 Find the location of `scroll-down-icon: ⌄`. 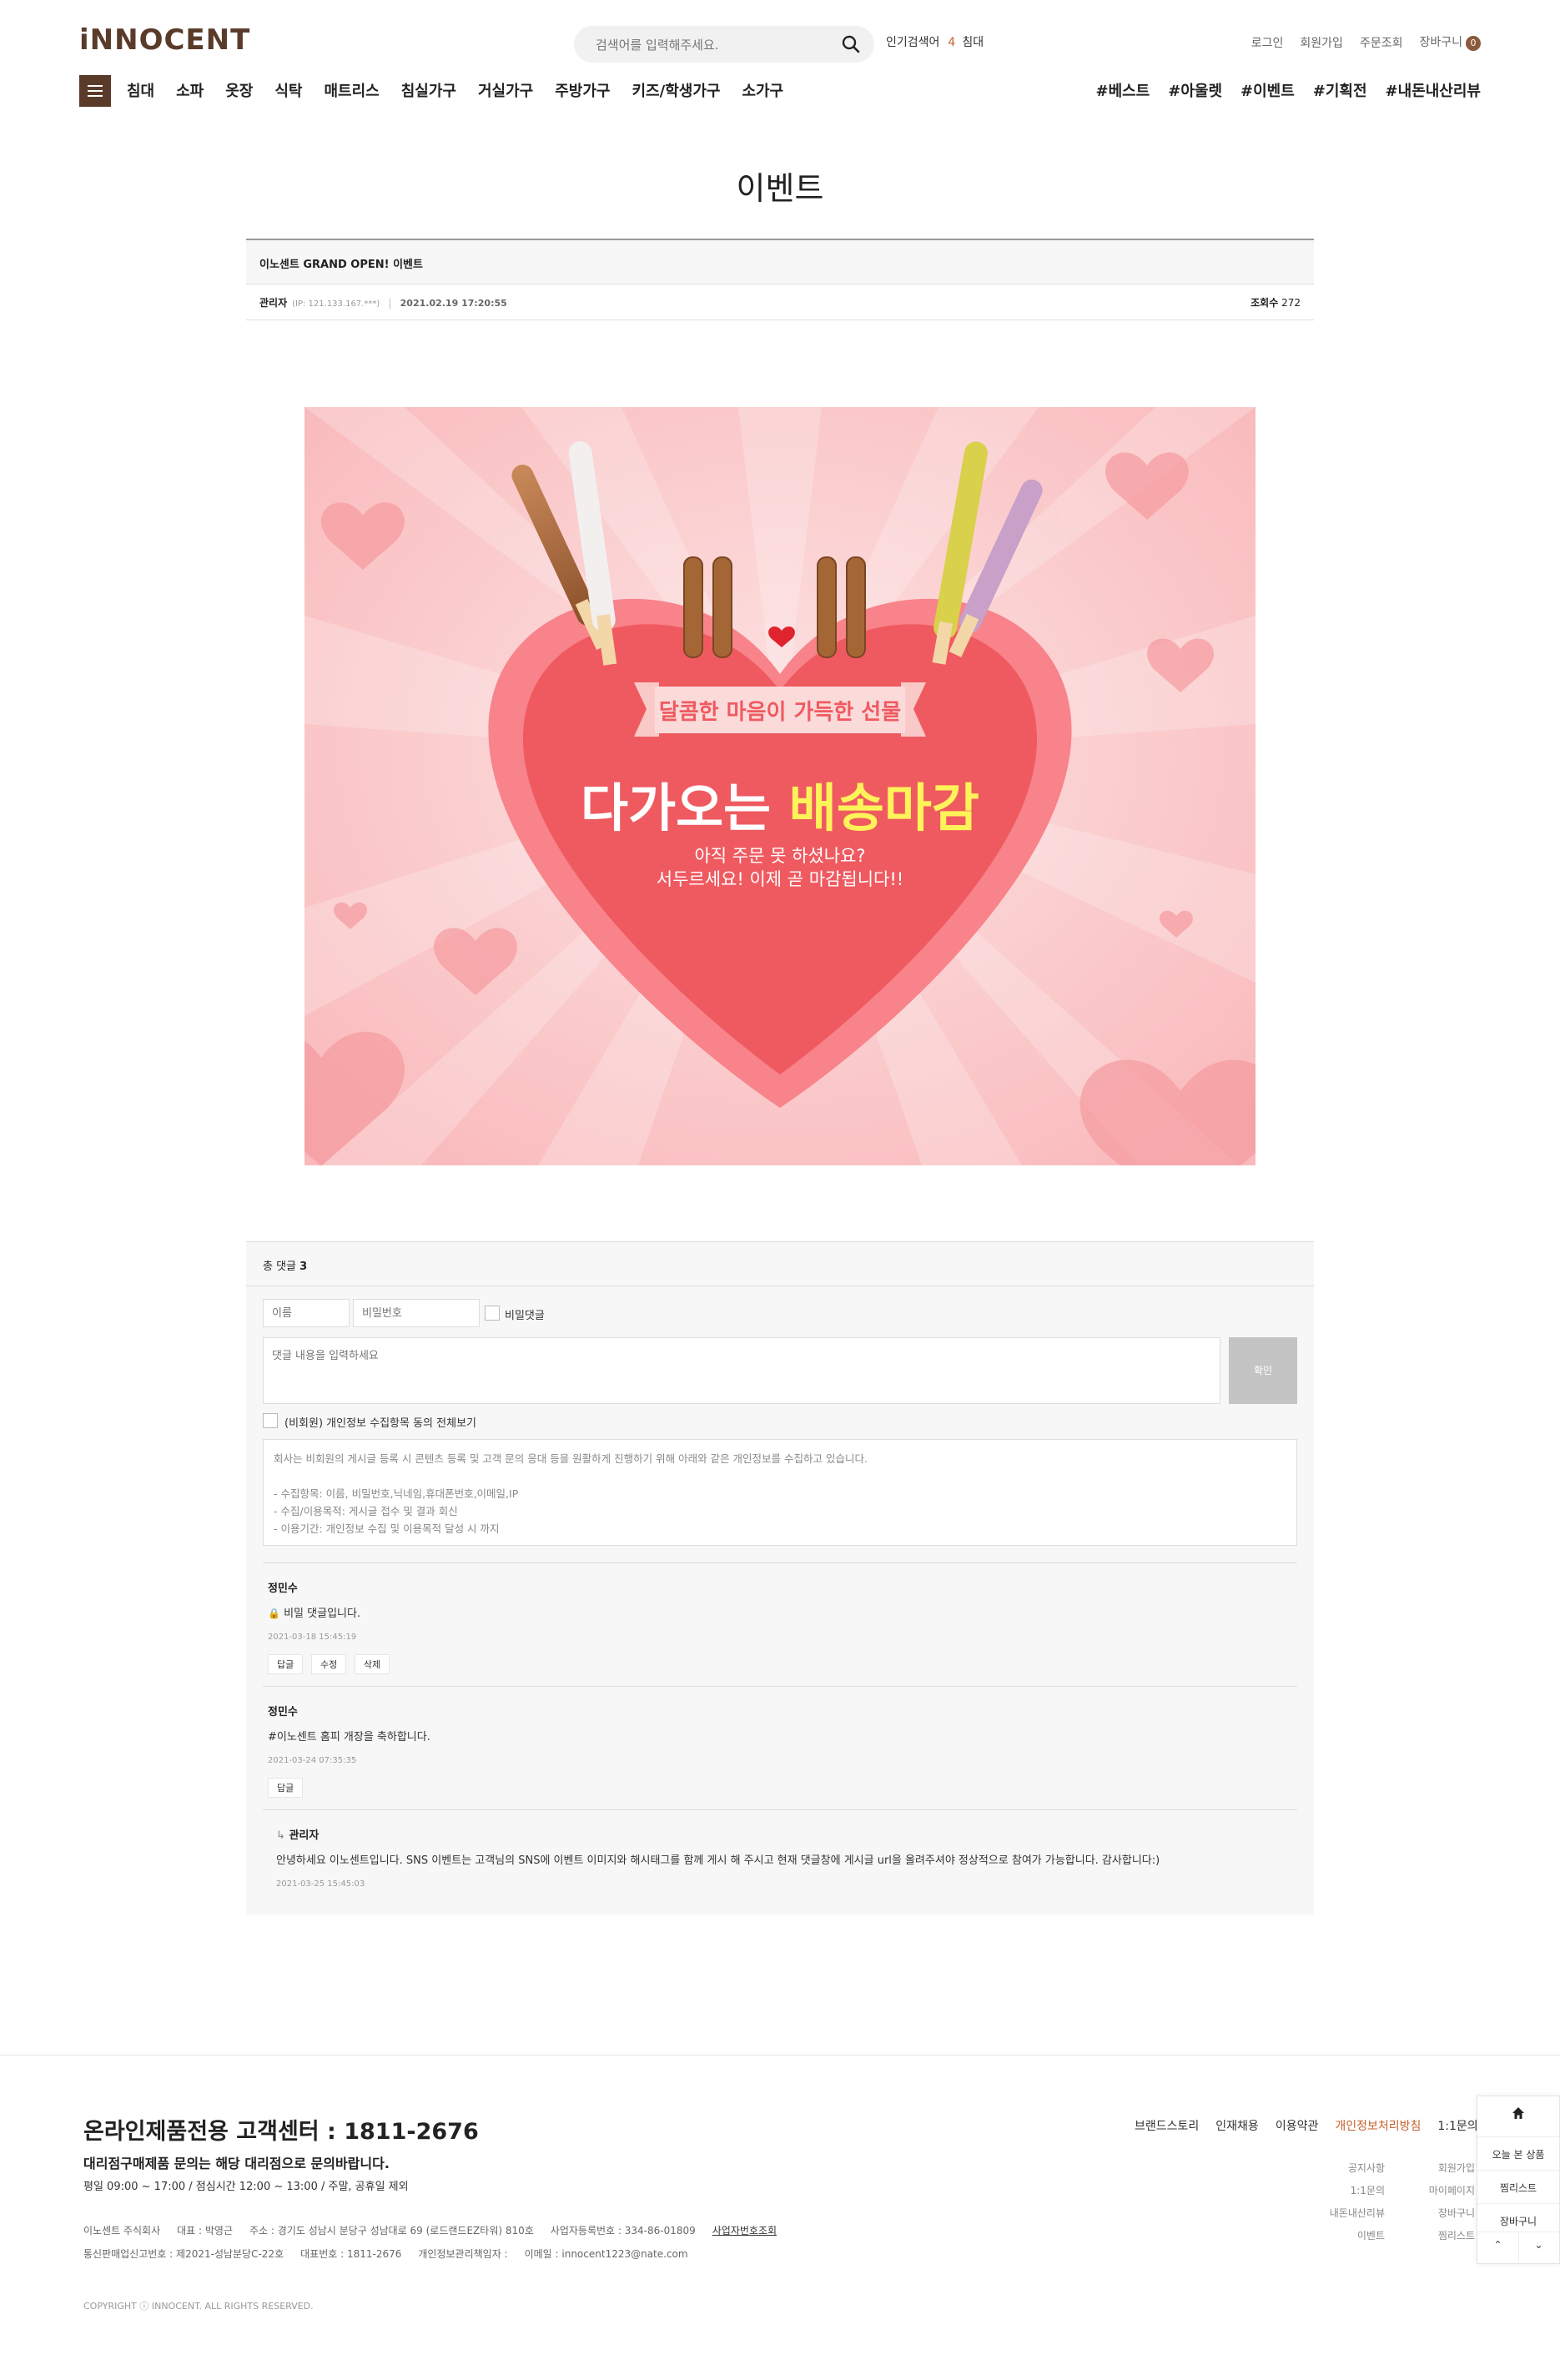

scroll-down-icon: ⌄ is located at coordinates (1538, 2248).